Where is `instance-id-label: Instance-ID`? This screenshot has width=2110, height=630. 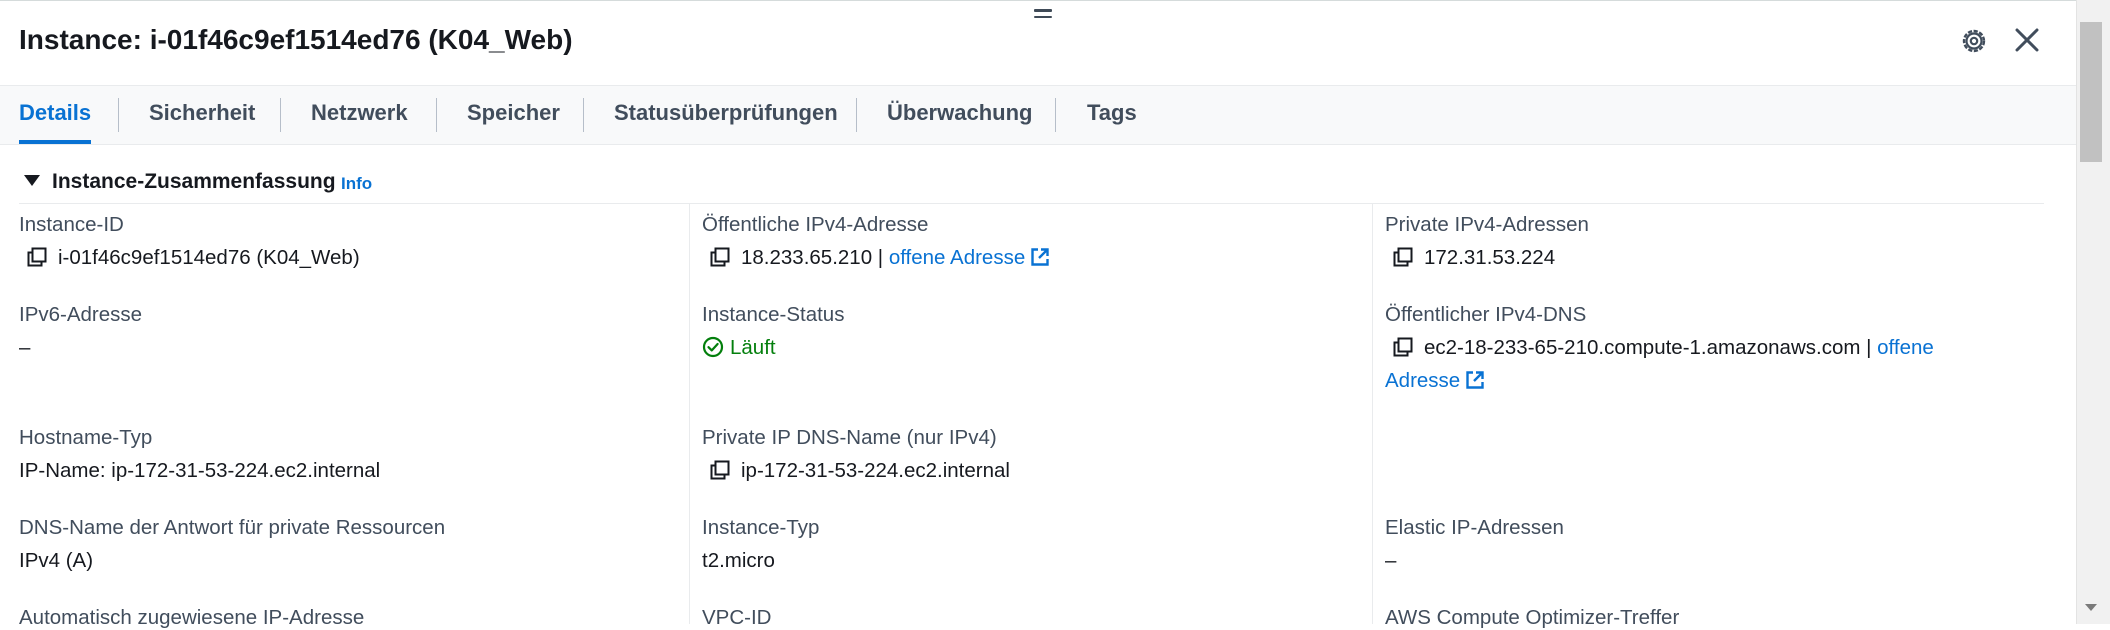
instance-id-label: Instance-ID is located at coordinates (71, 224).